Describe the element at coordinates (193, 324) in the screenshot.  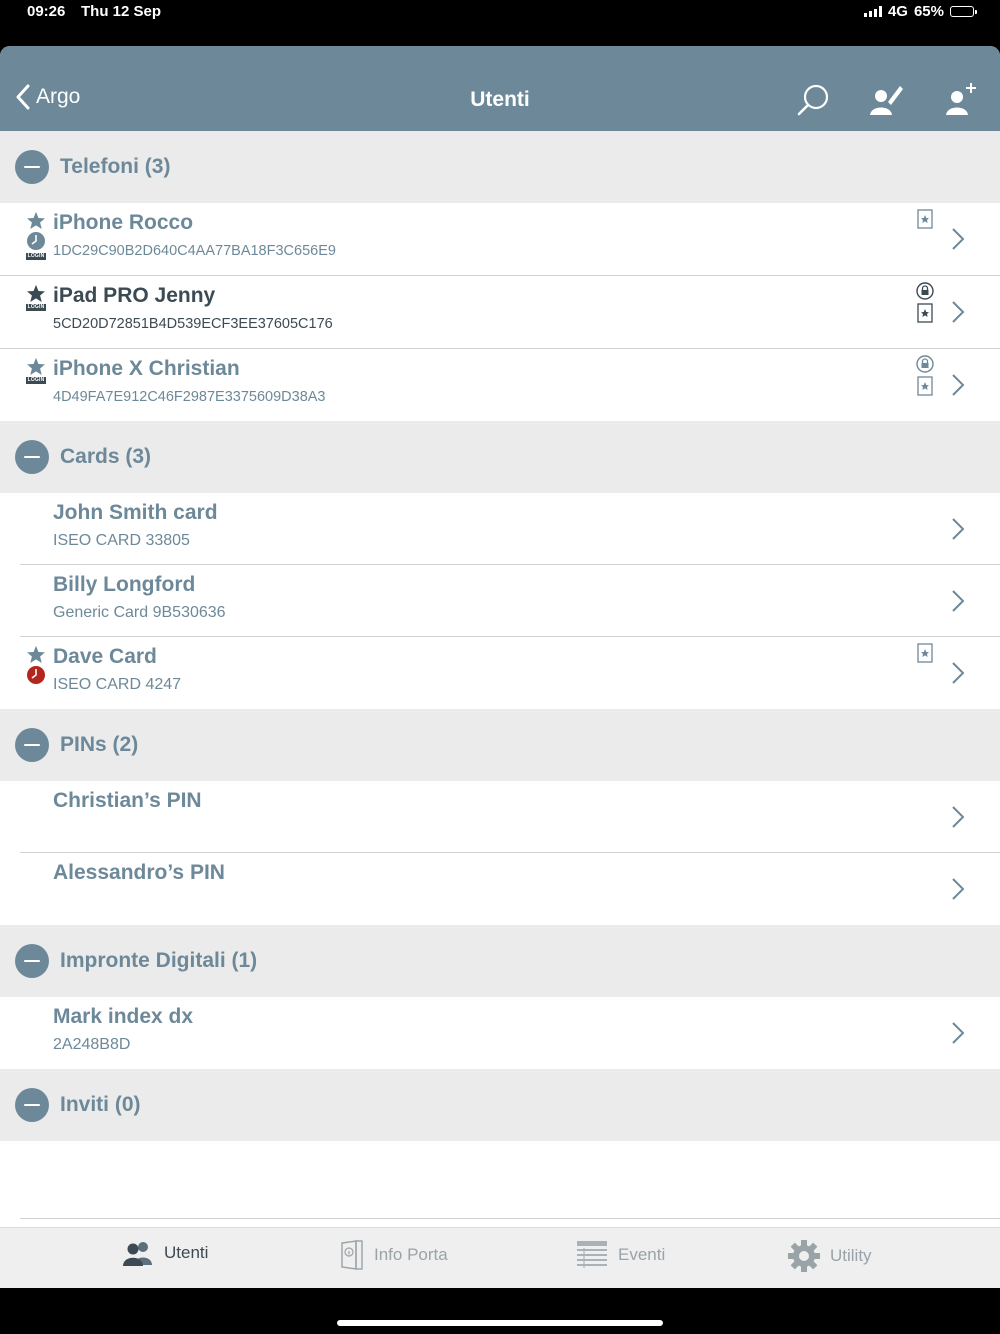
I see `item-id: 5CD20D72851B4D539ECF3EE37605C176` at that location.